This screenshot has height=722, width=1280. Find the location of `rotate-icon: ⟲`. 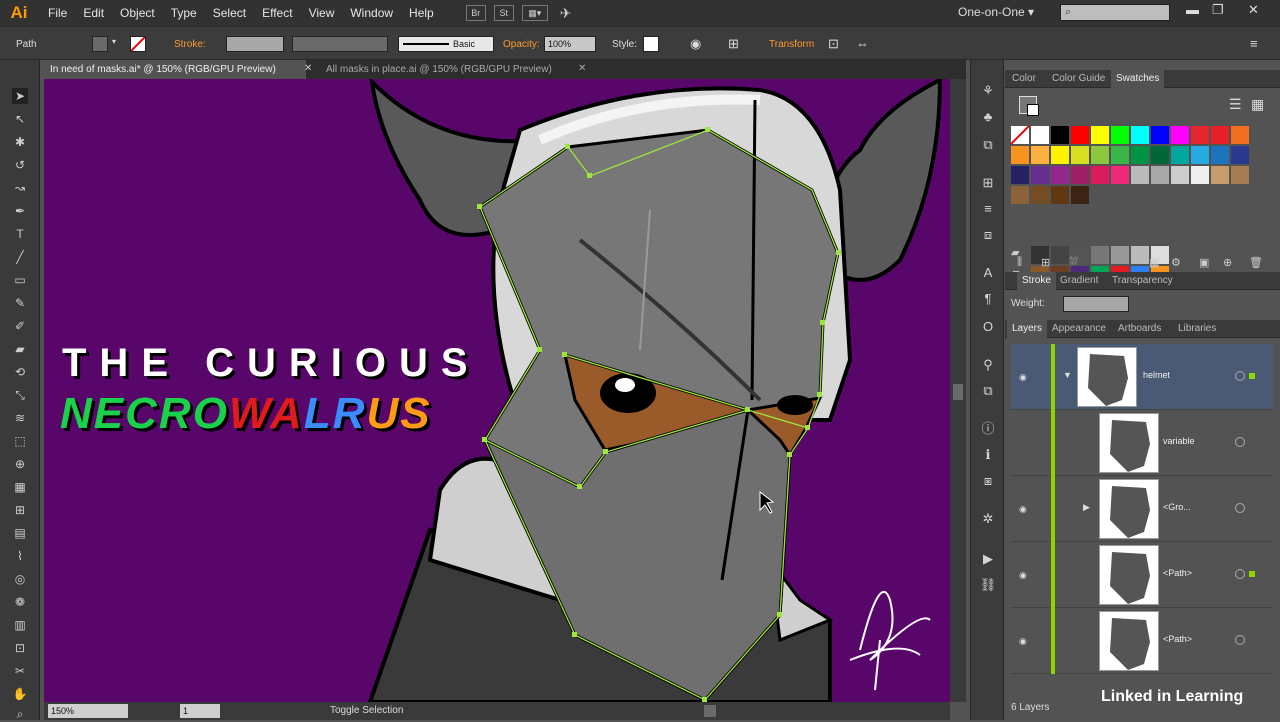

rotate-icon: ⟲ is located at coordinates (20, 372).